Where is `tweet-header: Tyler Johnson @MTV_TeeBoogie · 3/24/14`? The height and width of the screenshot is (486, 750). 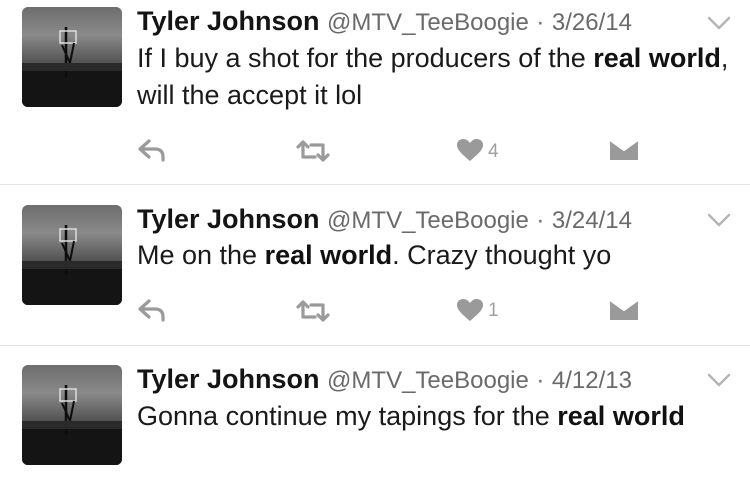
tweet-header: Tyler Johnson @MTV_TeeBoogie · 3/24/14 is located at coordinates (384, 219).